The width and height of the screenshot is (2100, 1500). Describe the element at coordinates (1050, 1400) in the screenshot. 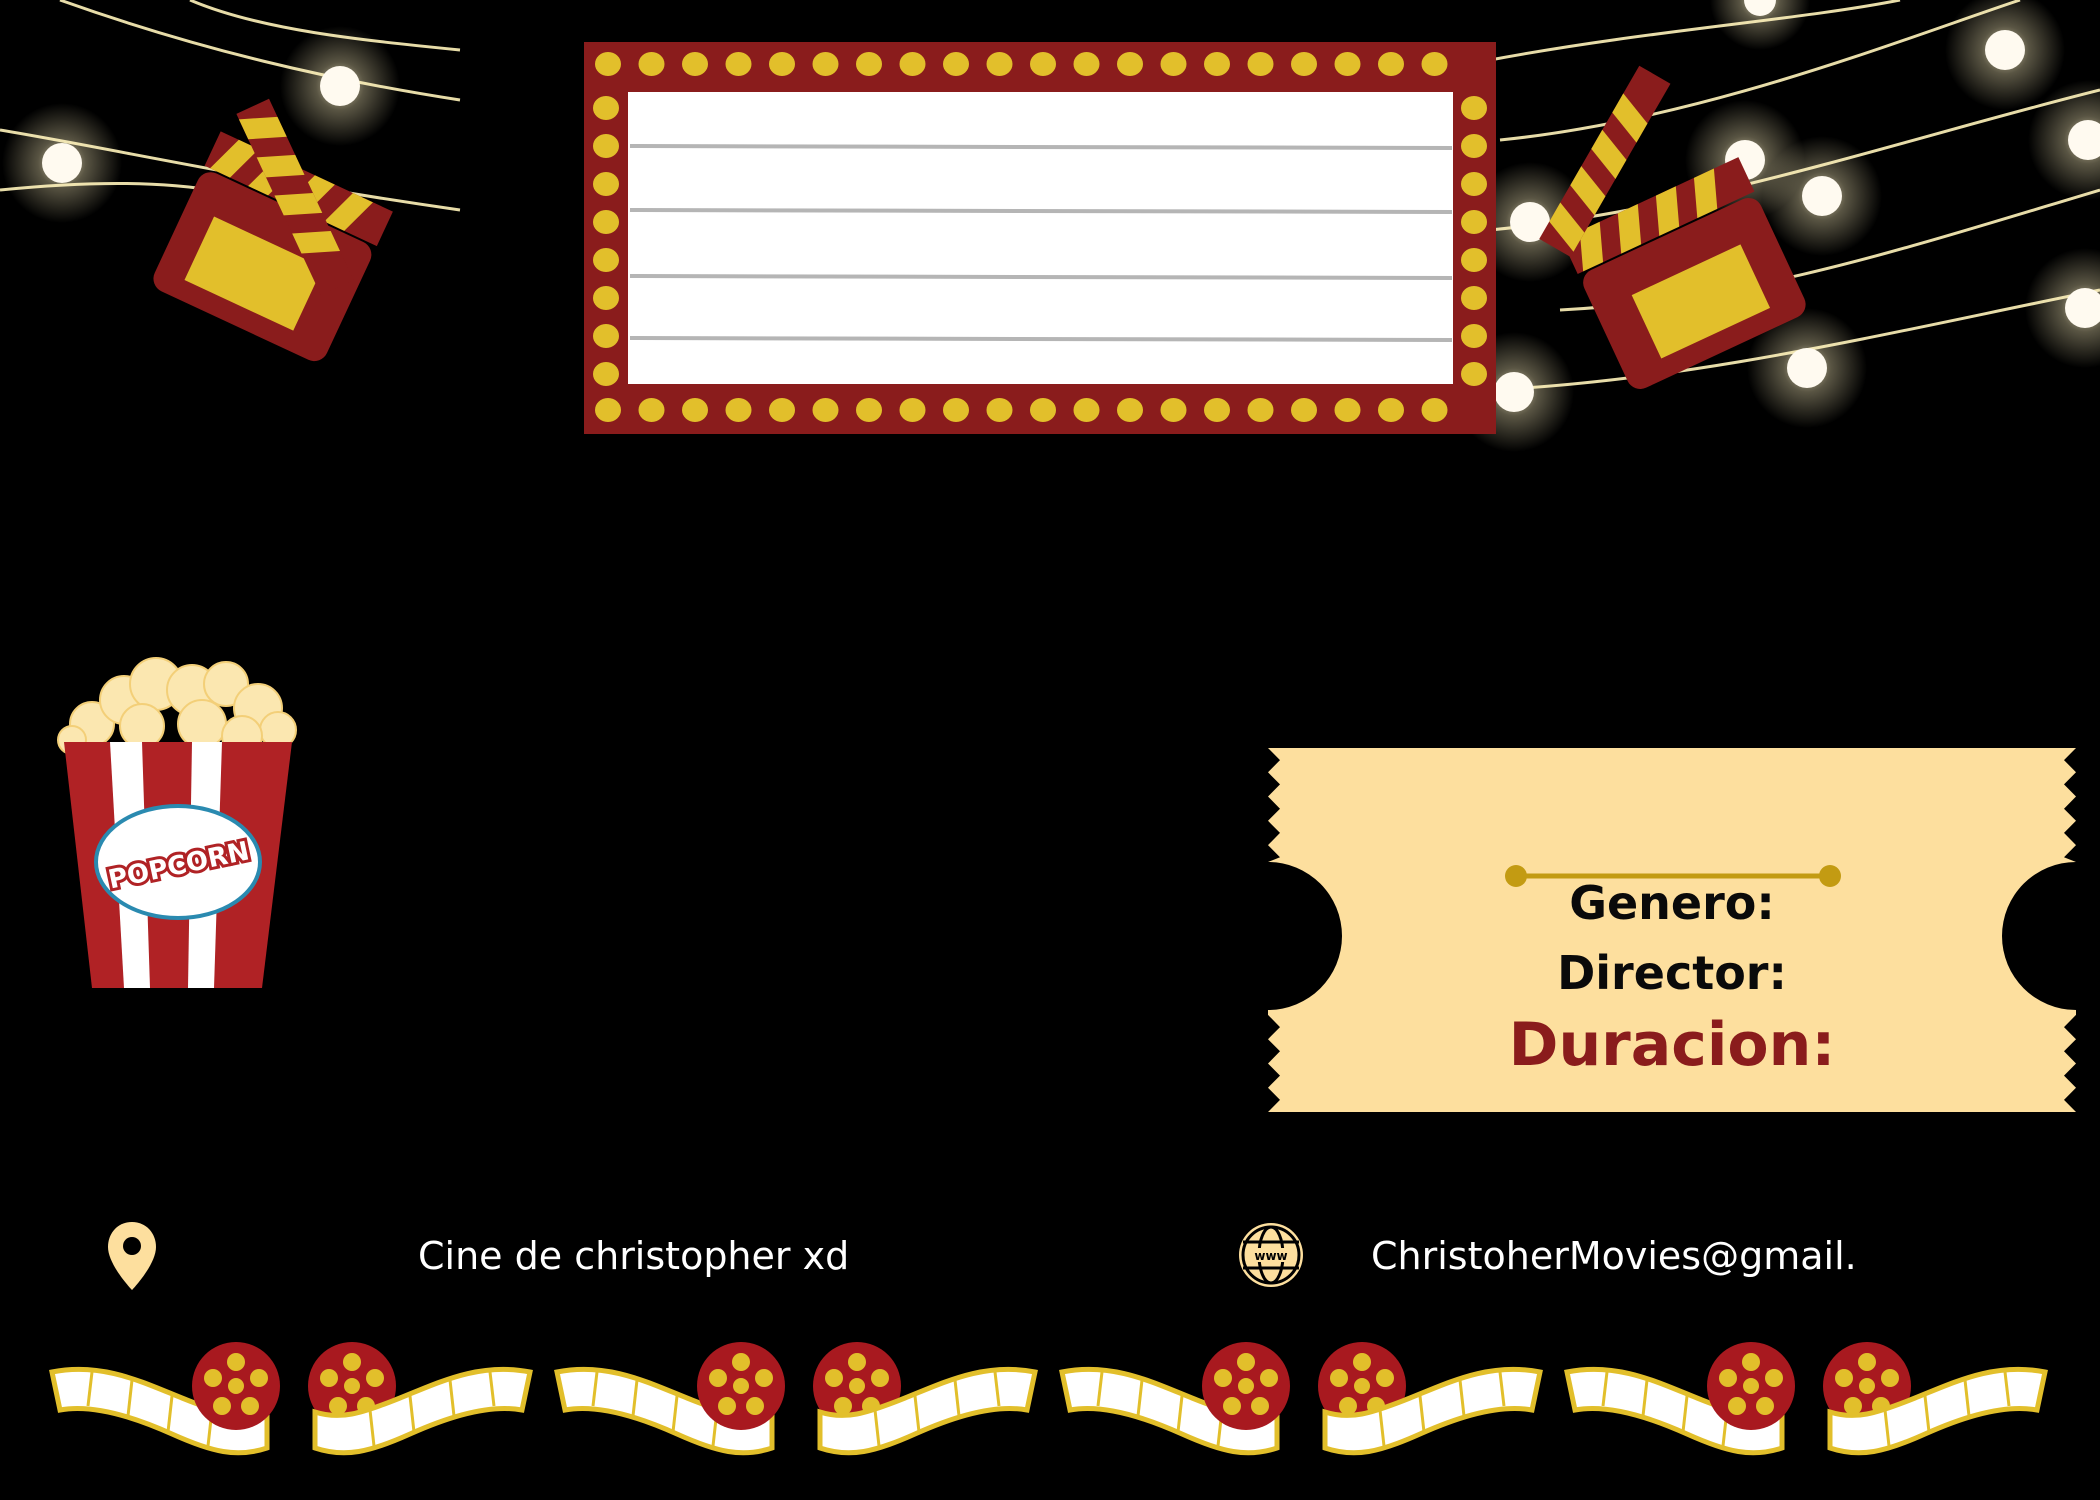

I see `film-reel-border` at that location.